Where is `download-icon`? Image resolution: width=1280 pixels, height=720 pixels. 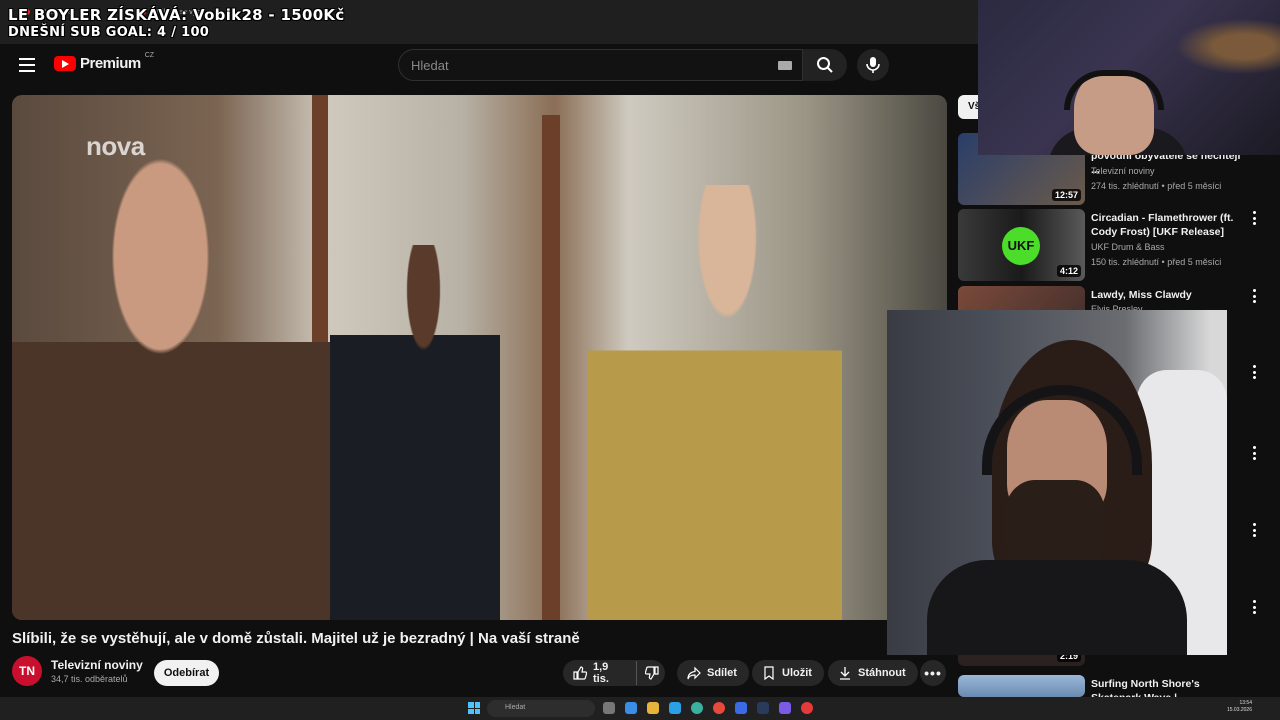
download-icon is located at coordinates (845, 673).